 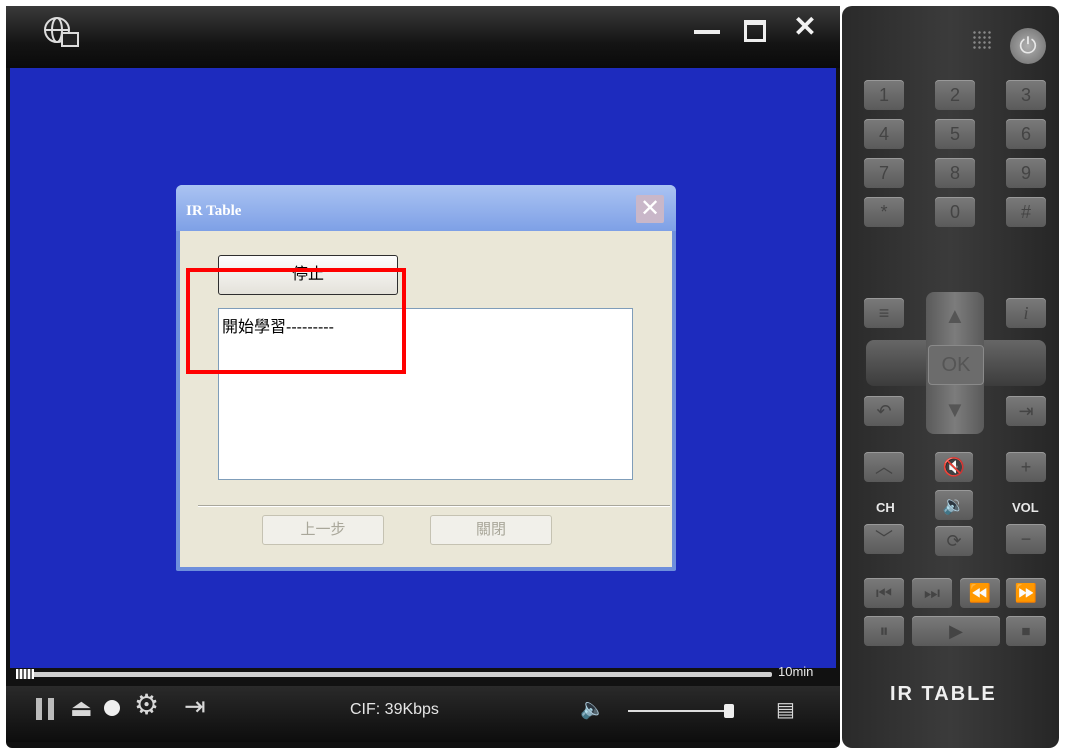 I want to click on digit-6-button: 6, so click(x=1026, y=134).